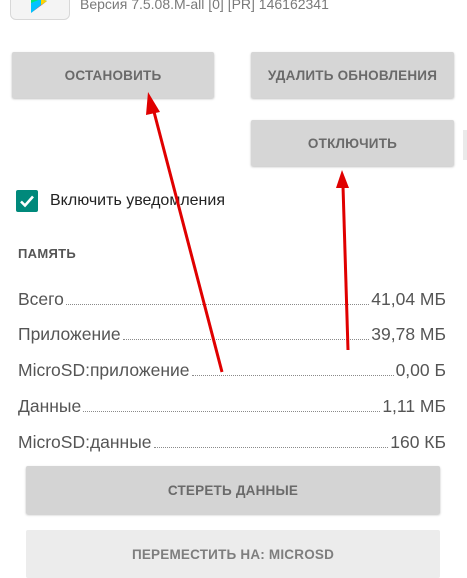 The width and height of the screenshot is (467, 578). What do you see at coordinates (352, 75) in the screenshot?
I see `uninstall-updates-button: УДАЛИТЬ ОБНОВЛЕНИЯ` at bounding box center [352, 75].